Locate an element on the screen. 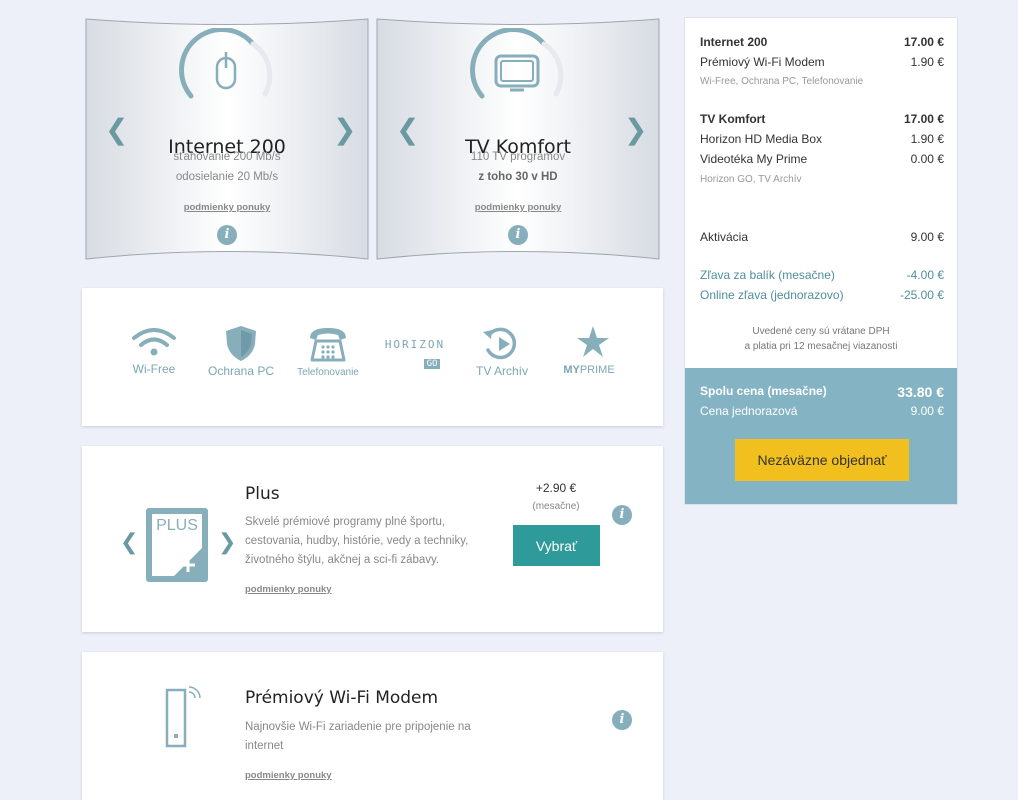 The image size is (1018, 800). summary-row-modem: Prémiový Wi-Fi Modem 1.90 € is located at coordinates (822, 62).